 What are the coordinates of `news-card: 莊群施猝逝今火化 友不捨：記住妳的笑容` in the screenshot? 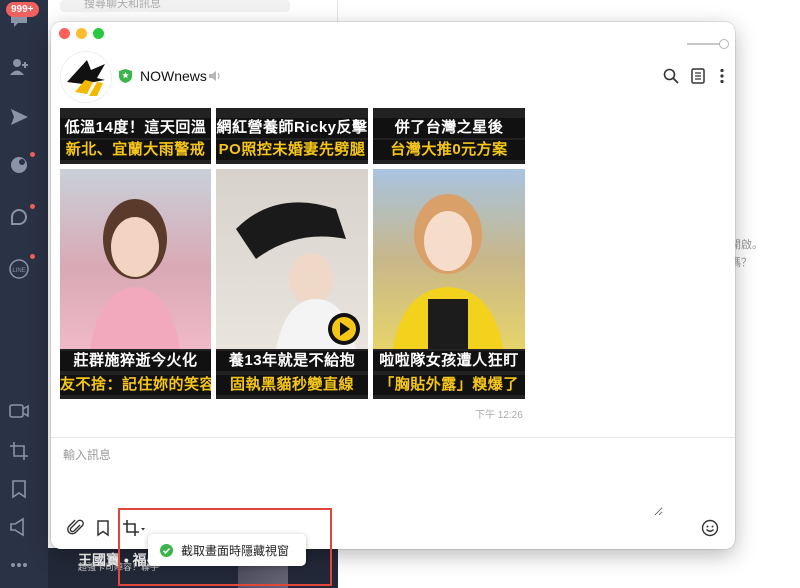 It's located at (135, 284).